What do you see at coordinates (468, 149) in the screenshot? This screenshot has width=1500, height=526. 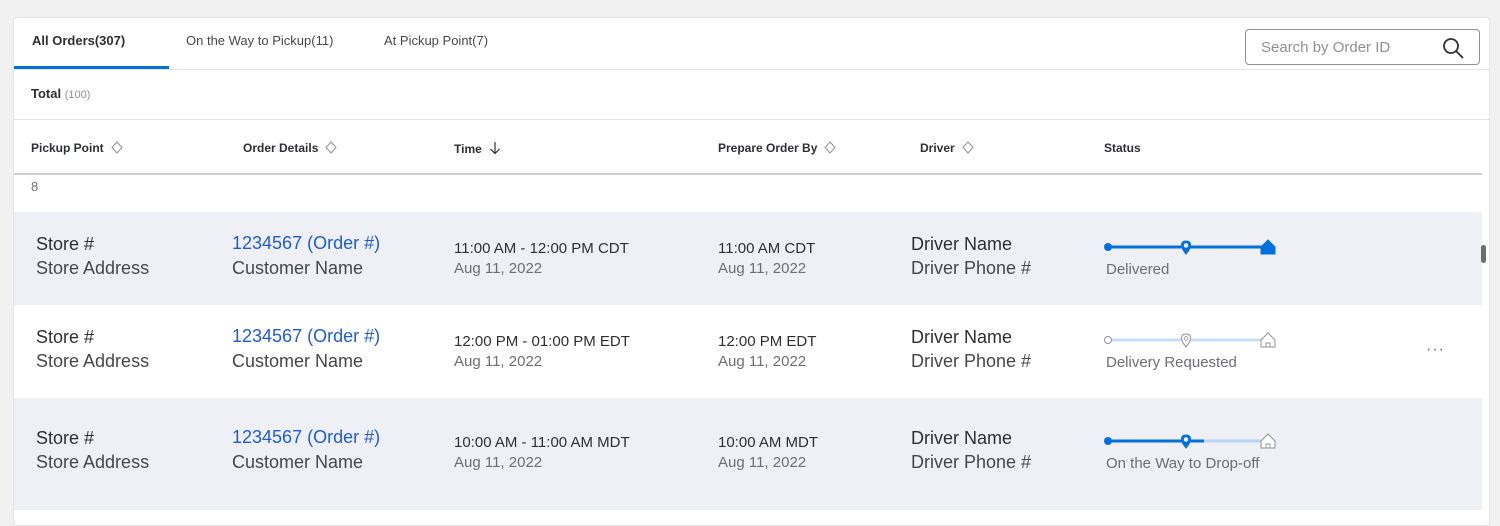 I see `column-header-time-label: Time` at bounding box center [468, 149].